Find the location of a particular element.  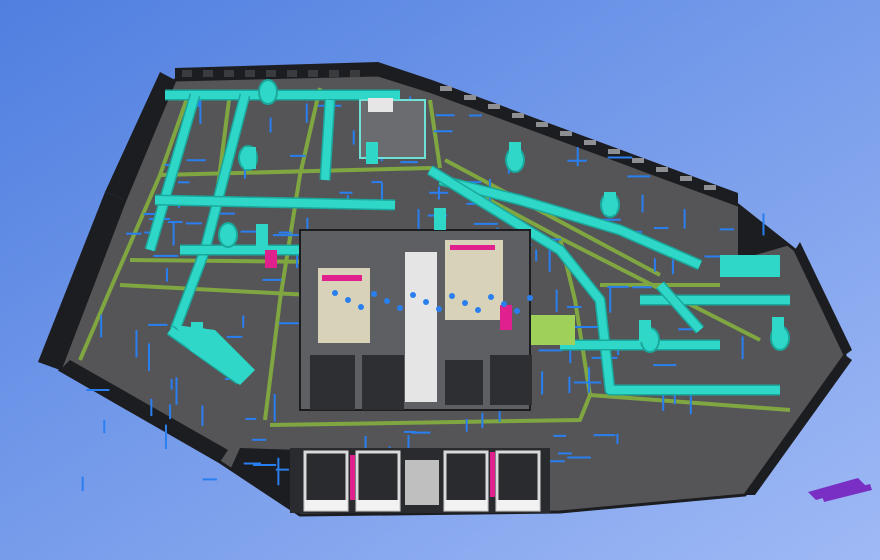

entrance-frames is located at coordinates (420, 480).